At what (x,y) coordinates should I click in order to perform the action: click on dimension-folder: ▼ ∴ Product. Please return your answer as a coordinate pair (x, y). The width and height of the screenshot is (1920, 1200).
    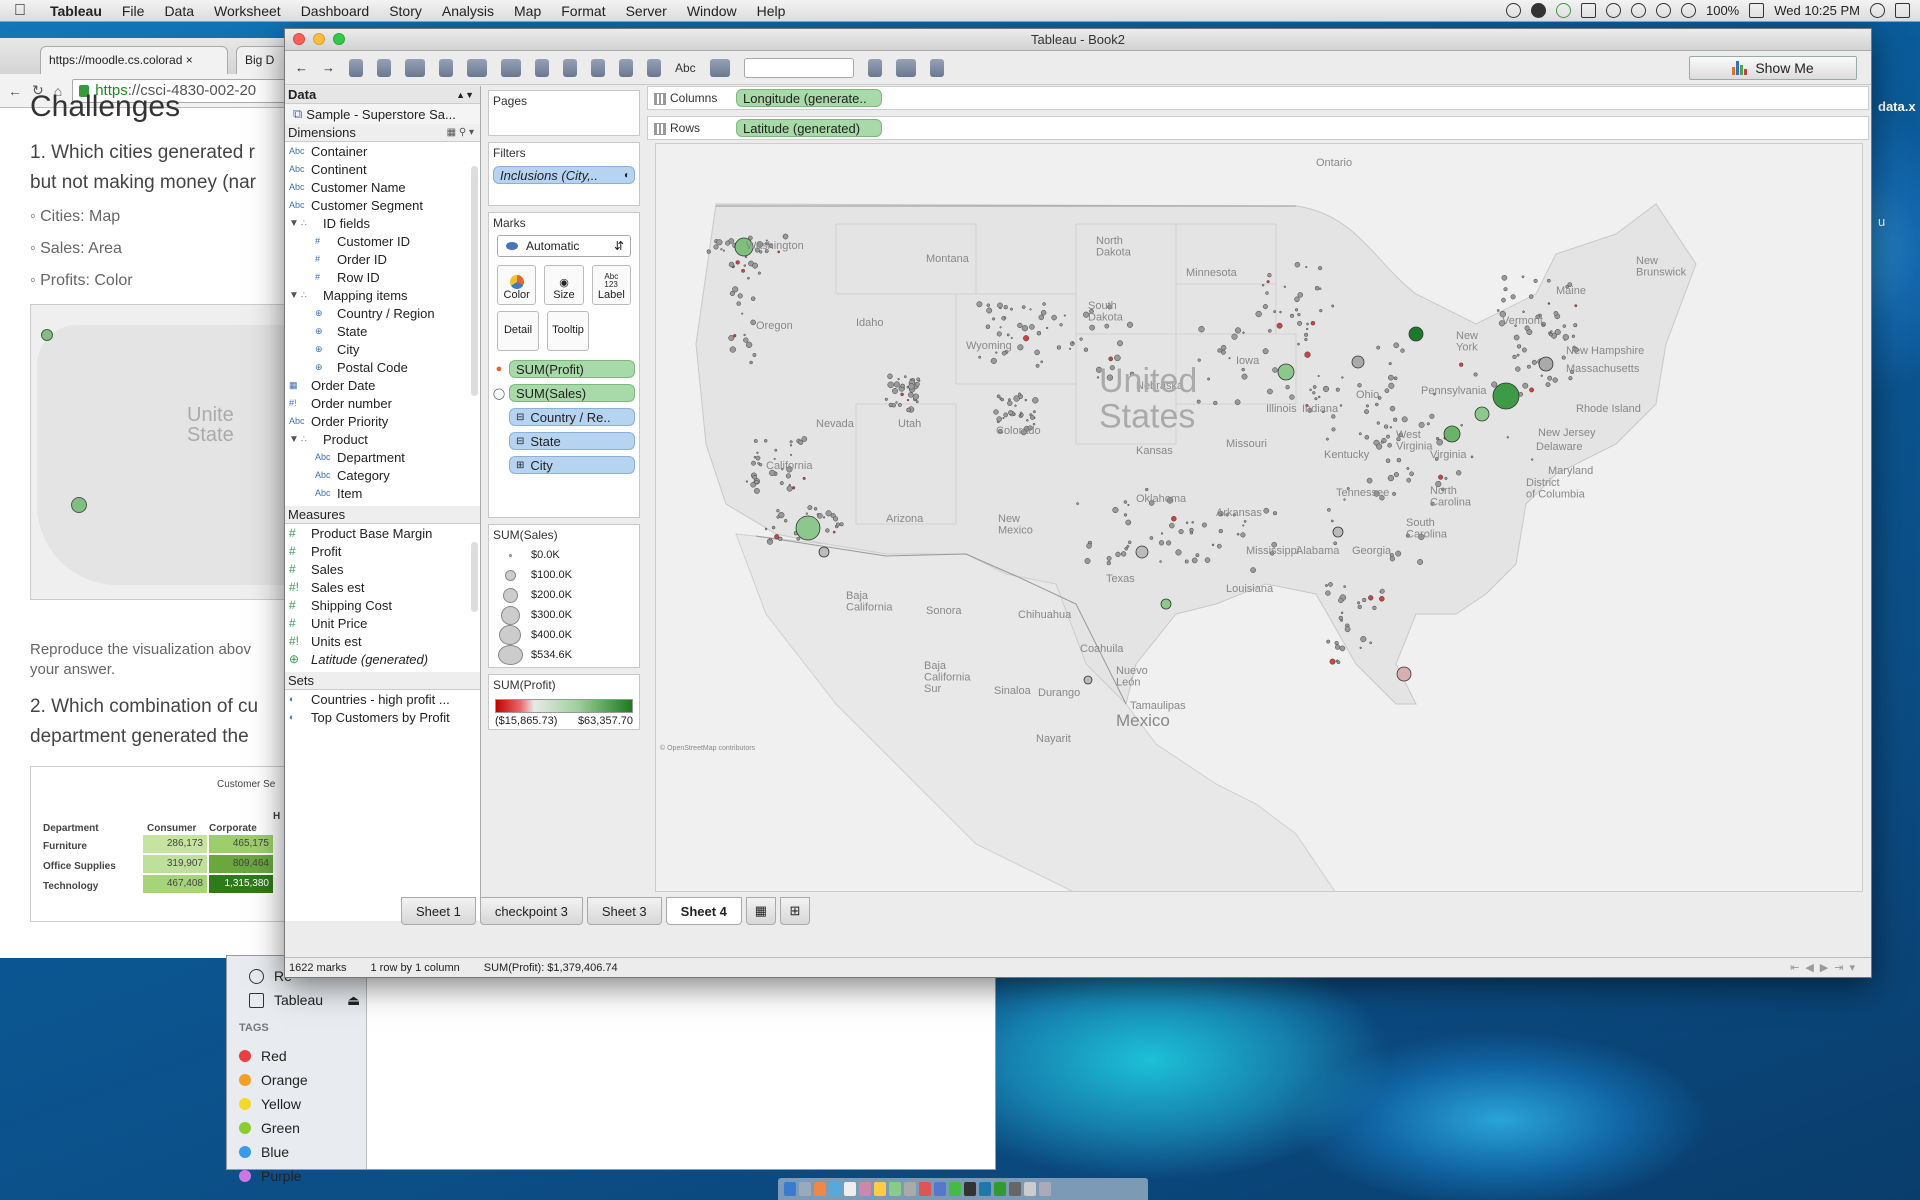
    Looking at the image, I should click on (382, 439).